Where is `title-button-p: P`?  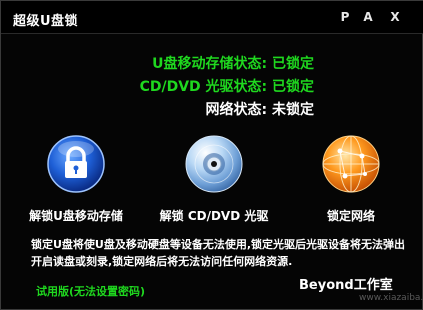
title-button-p: P is located at coordinates (345, 17).